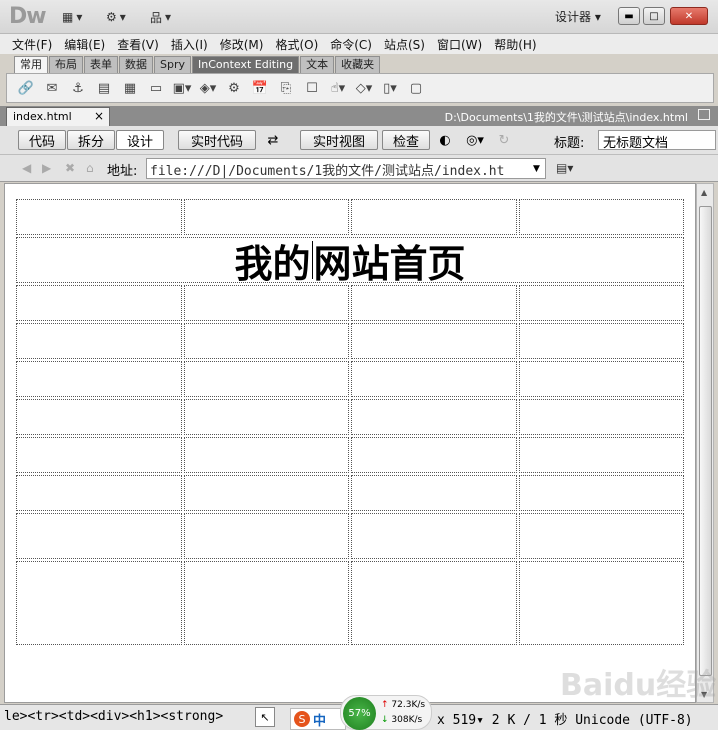 This screenshot has height=730, width=718. What do you see at coordinates (346, 168) in the screenshot?
I see `address-input: file:///D|/Documents/1我的文件/测试站点/index.ht` at bounding box center [346, 168].